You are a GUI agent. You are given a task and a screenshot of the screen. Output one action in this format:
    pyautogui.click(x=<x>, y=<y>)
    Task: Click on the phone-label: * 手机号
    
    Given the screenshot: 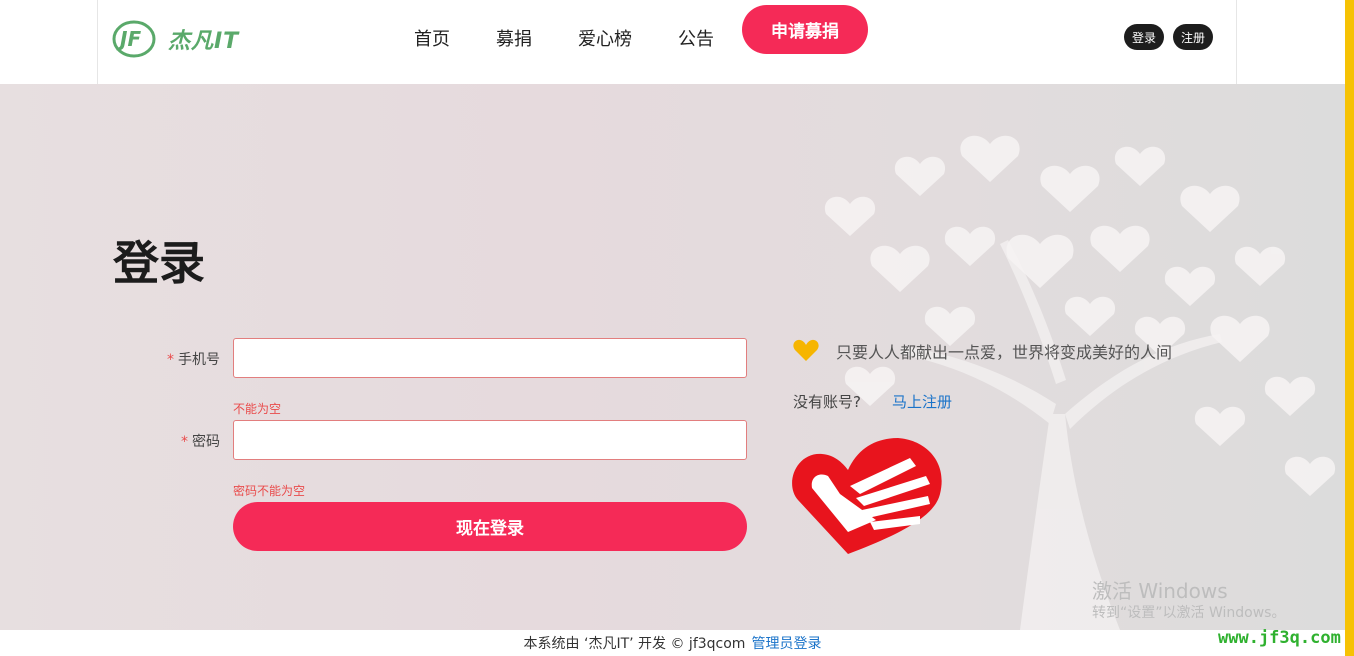 What is the action you would take?
    pyautogui.click(x=170, y=359)
    